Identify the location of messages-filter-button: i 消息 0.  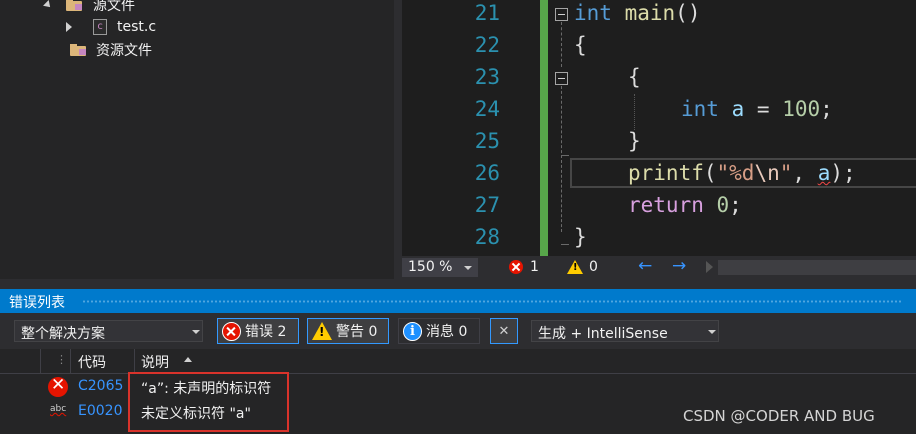
(439, 331).